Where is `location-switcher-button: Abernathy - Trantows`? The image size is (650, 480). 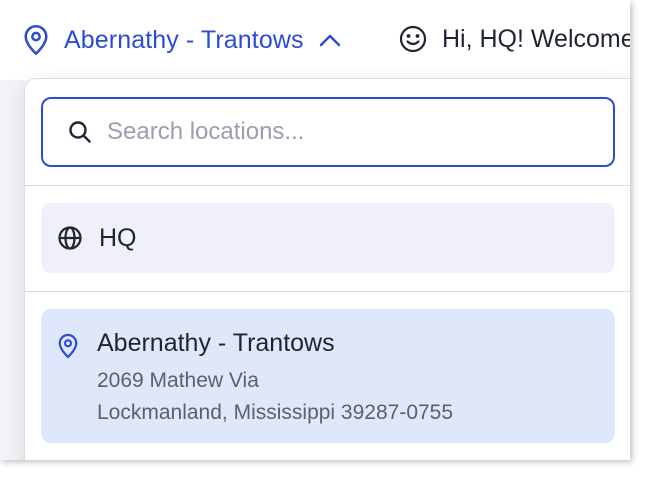
location-switcher-button: Abernathy - Trantows is located at coordinates (182, 40).